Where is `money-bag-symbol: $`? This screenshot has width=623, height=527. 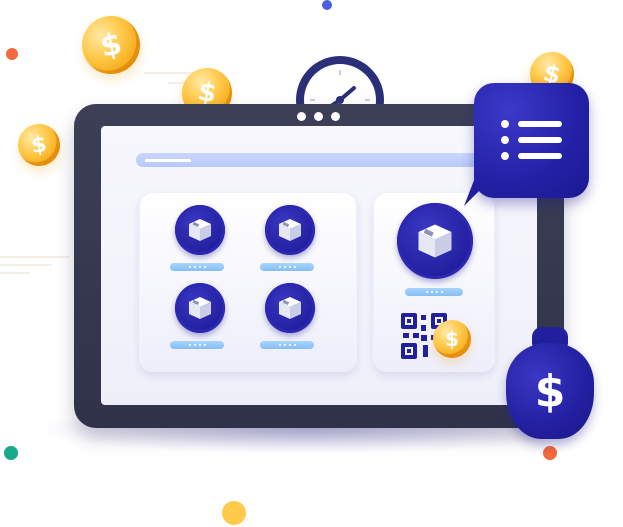
money-bag-symbol: $ is located at coordinates (550, 391).